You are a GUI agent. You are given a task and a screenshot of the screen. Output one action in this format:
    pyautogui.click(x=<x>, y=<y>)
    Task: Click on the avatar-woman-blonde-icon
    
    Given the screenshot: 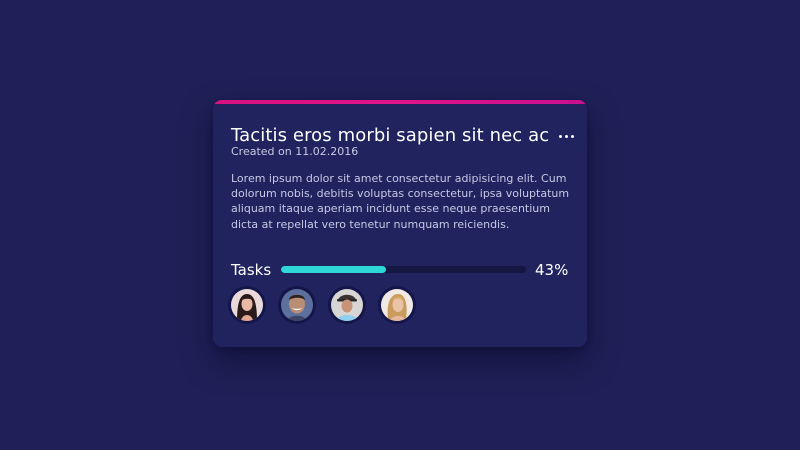 What is the action you would take?
    pyautogui.click(x=397, y=305)
    